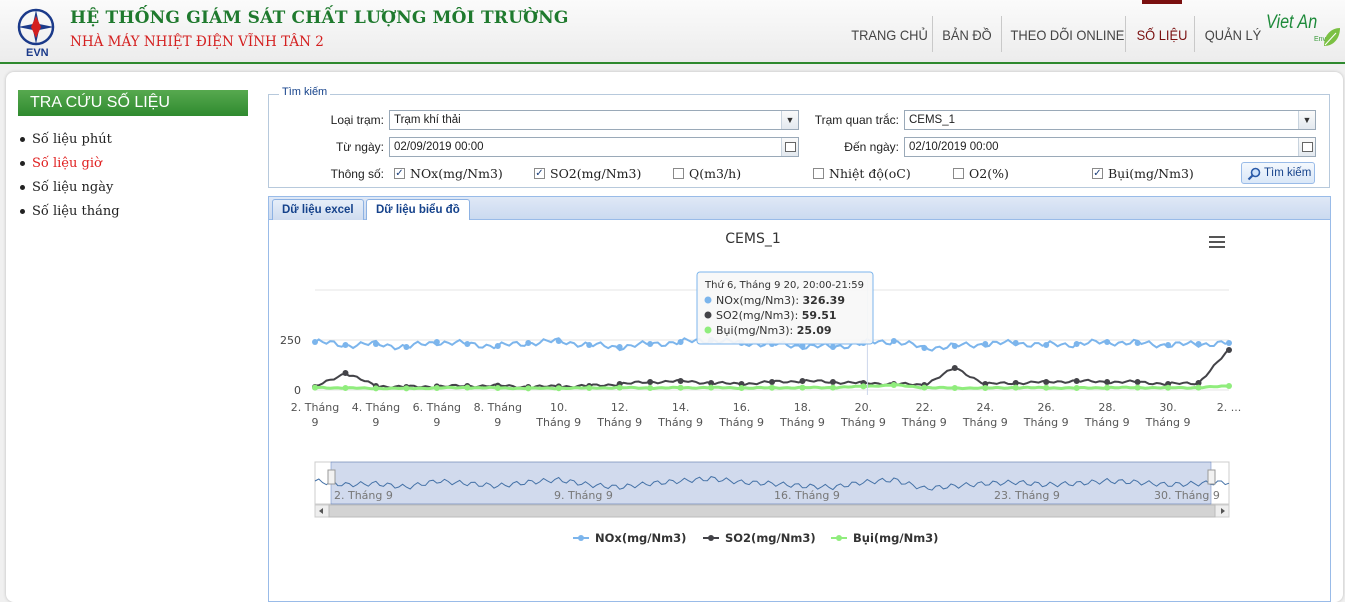 This screenshot has width=1345, height=602. What do you see at coordinates (1097, 173) in the screenshot?
I see `checkbox-dust: ✓` at bounding box center [1097, 173].